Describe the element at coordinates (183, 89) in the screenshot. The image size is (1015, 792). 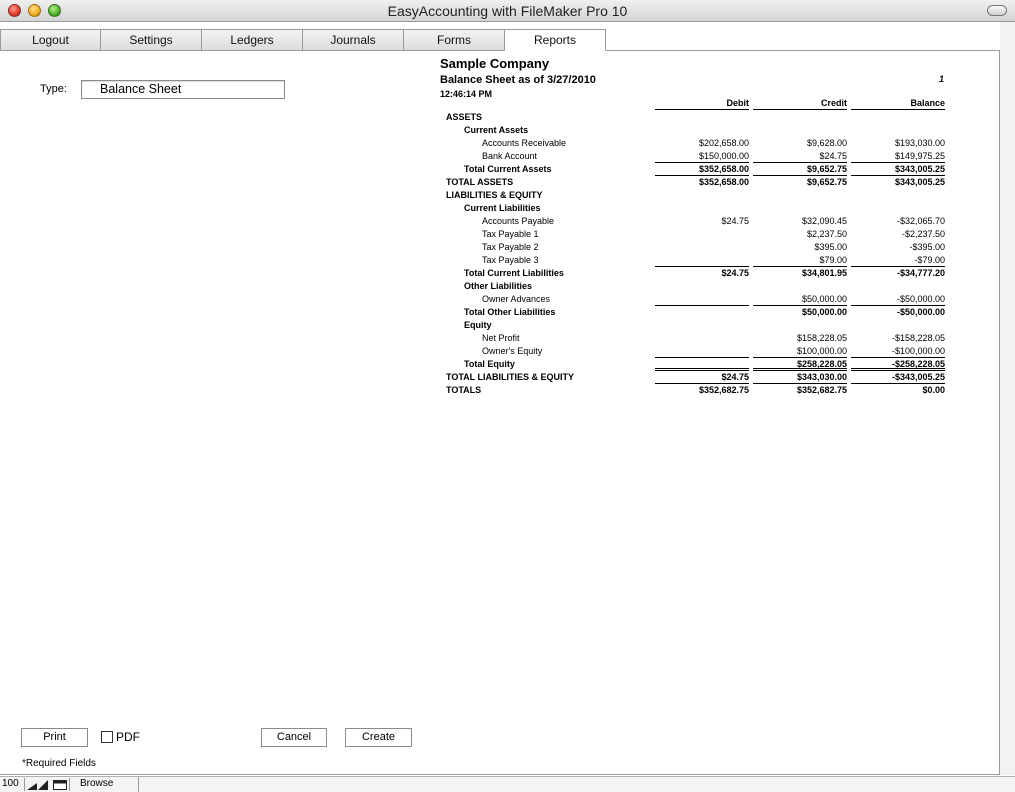
I see `report-type-field: Balance Sheet` at that location.